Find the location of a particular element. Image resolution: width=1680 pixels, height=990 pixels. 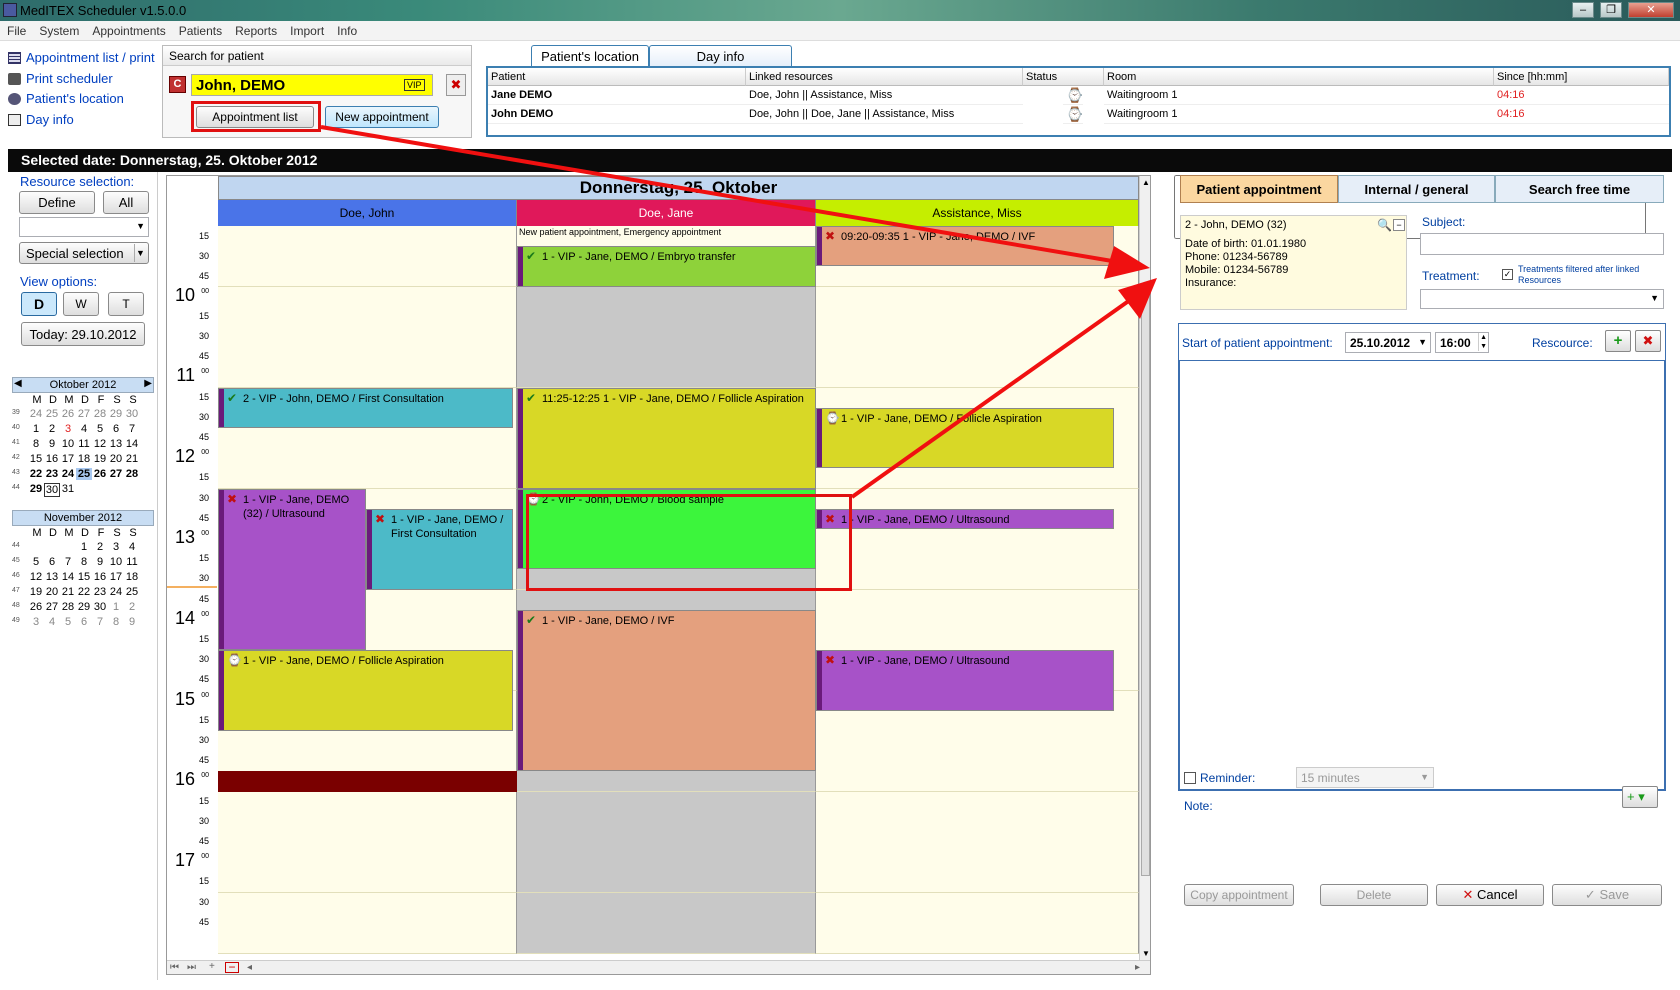

scroll-right-icon: ▸ is located at coordinates (1137, 967).